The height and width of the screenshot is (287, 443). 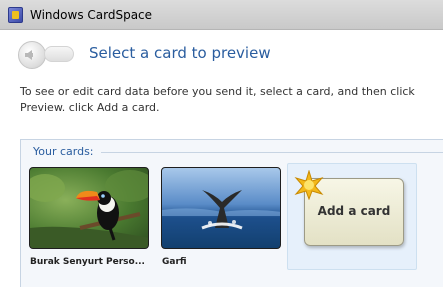 I want to click on add-card-label: Add a card, so click(x=354, y=211).